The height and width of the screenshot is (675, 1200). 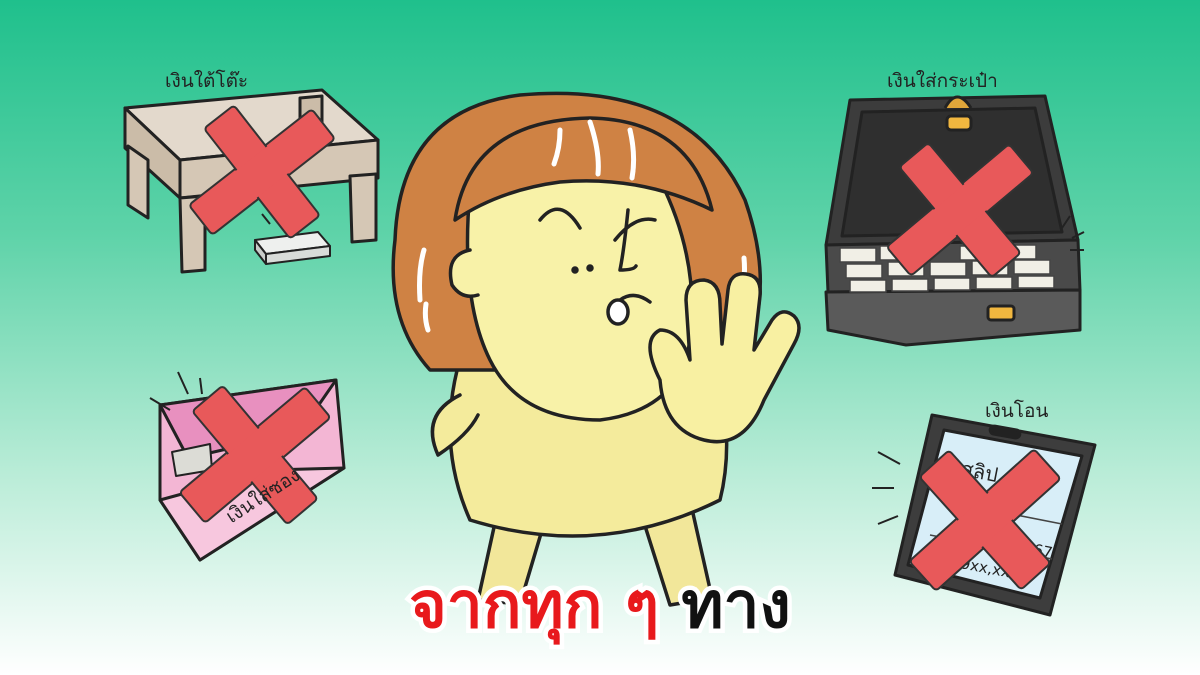 I want to click on caption-red-part: จากทุก ๆ, so click(x=534, y=606).